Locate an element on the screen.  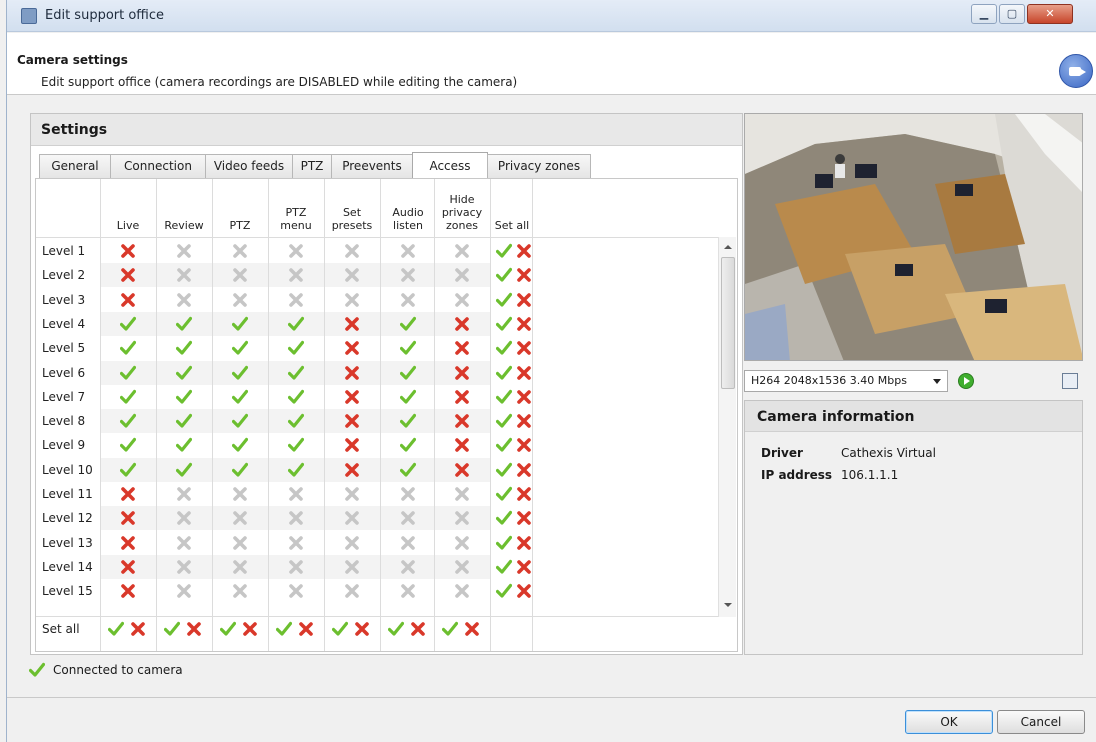
close-button: ✕ is located at coordinates (1050, 14).